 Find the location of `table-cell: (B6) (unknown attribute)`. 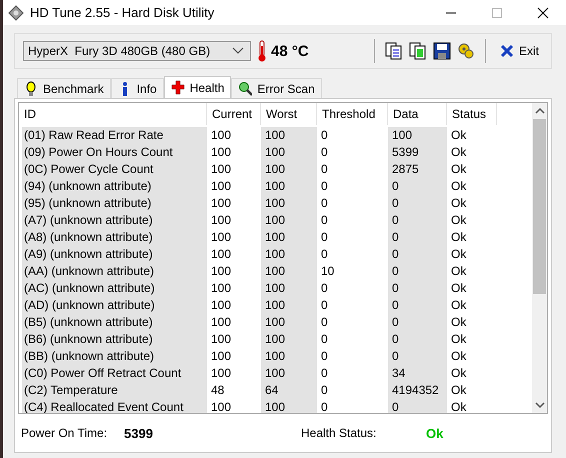

table-cell: (B6) (unknown attribute) is located at coordinates (114, 339).